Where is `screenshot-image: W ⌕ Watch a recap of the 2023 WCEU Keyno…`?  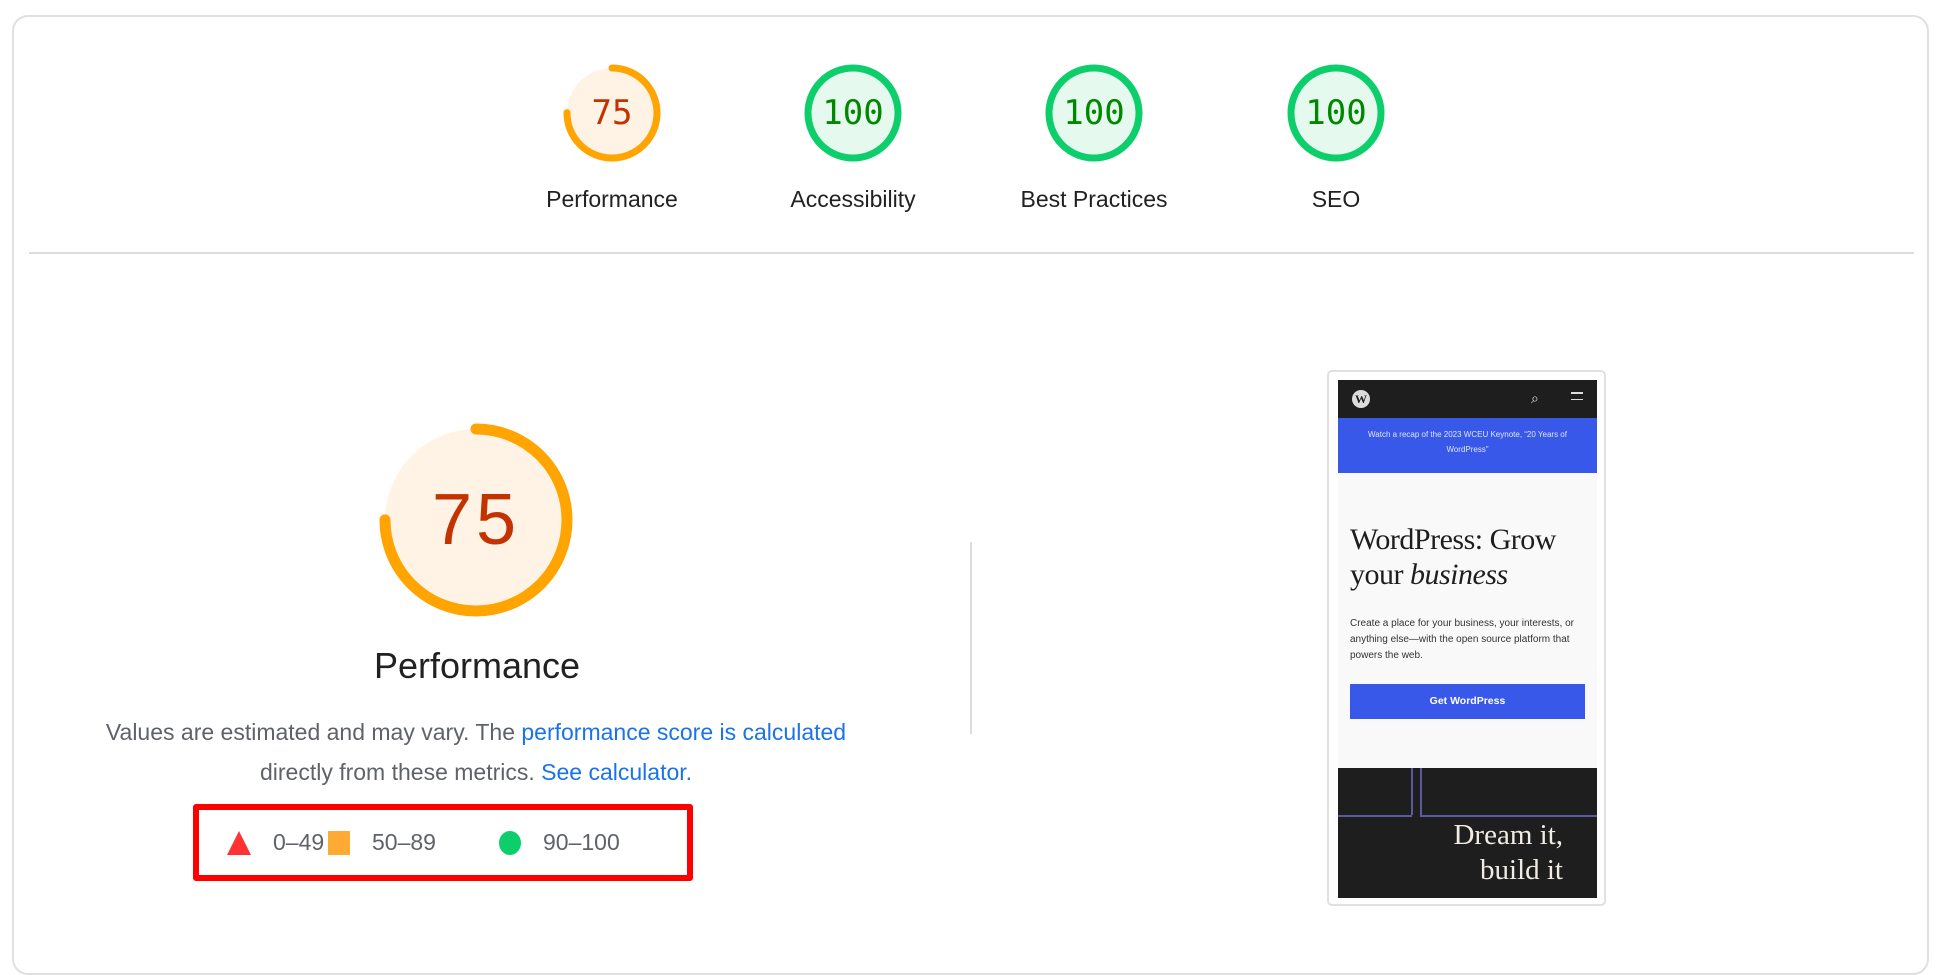 screenshot-image: W ⌕ Watch a recap of the 2023 WCEU Keyno… is located at coordinates (1467, 639).